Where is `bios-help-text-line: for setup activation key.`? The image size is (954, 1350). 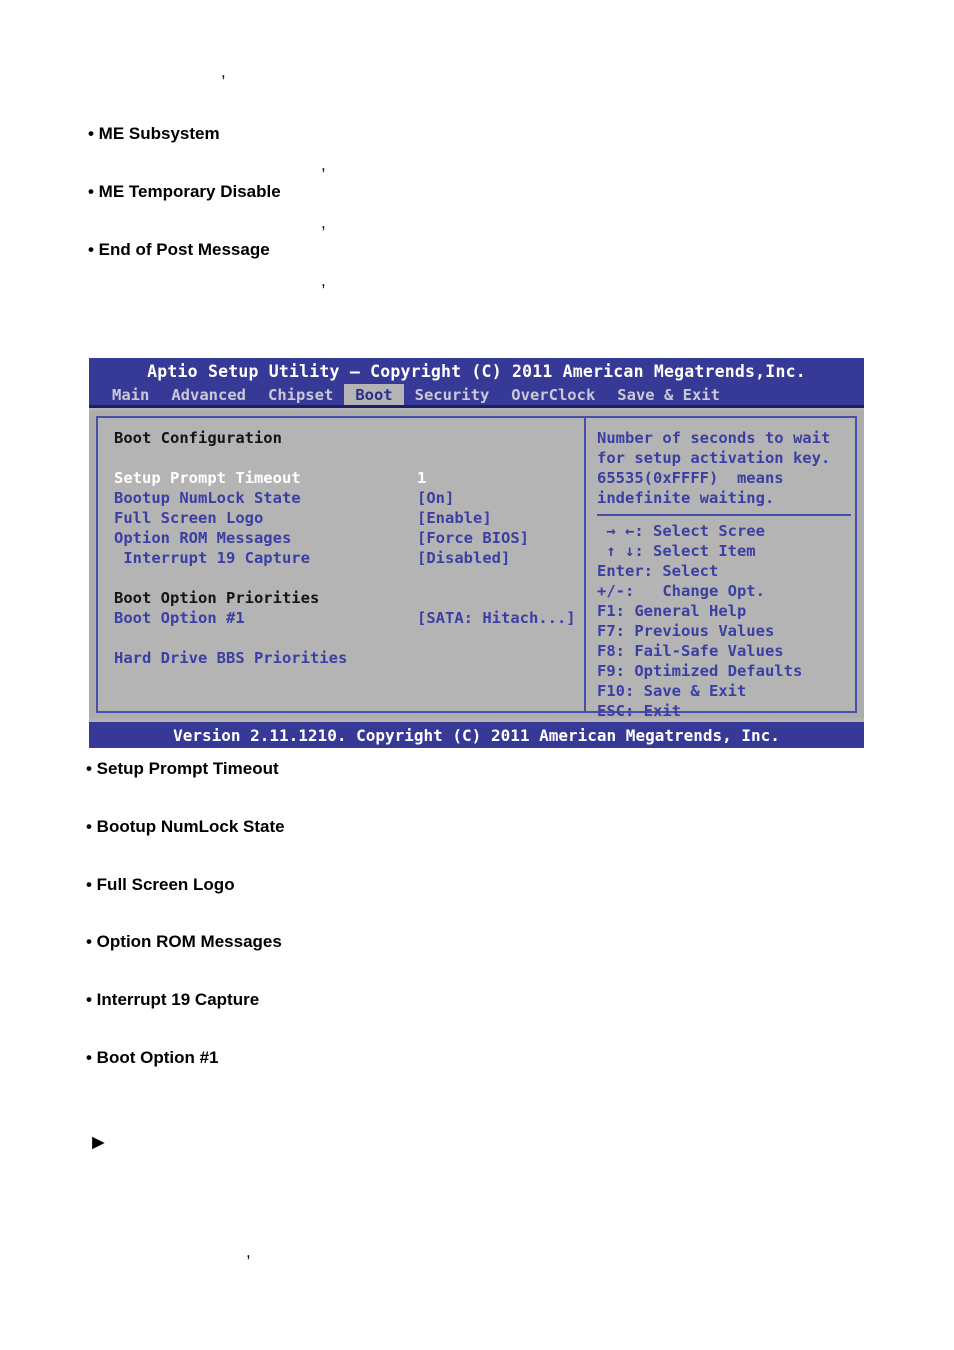 bios-help-text-line: for setup activation key. is located at coordinates (714, 458).